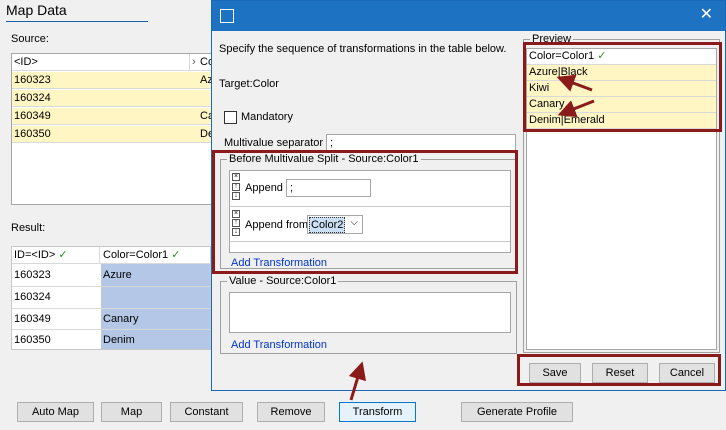 The height and width of the screenshot is (430, 726). Describe the element at coordinates (155, 297) in the screenshot. I see `table-cell` at that location.